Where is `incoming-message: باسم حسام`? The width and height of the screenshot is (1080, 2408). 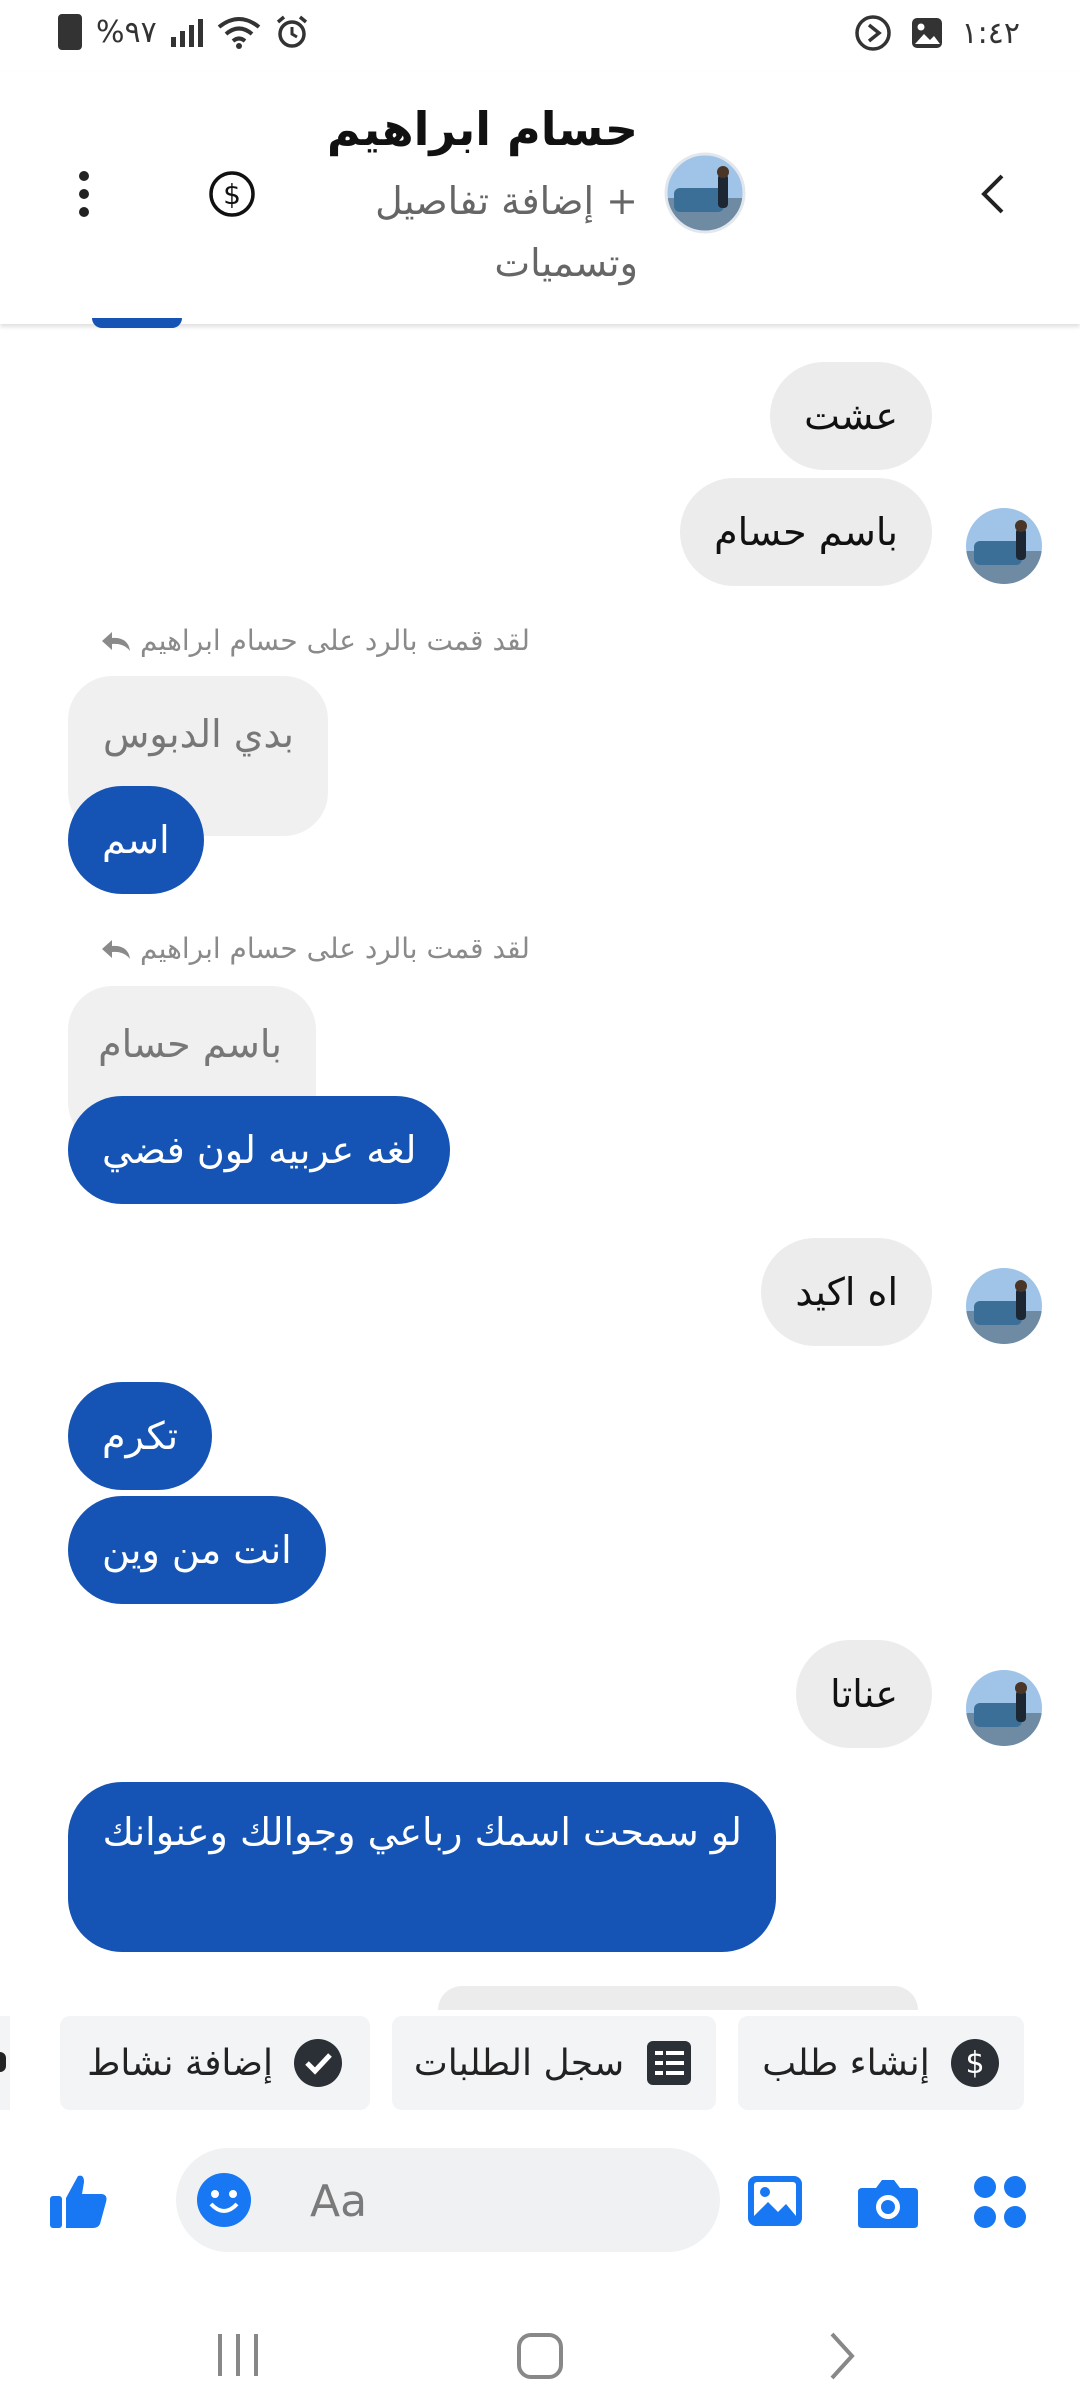
incoming-message: باسم حسام is located at coordinates (806, 532).